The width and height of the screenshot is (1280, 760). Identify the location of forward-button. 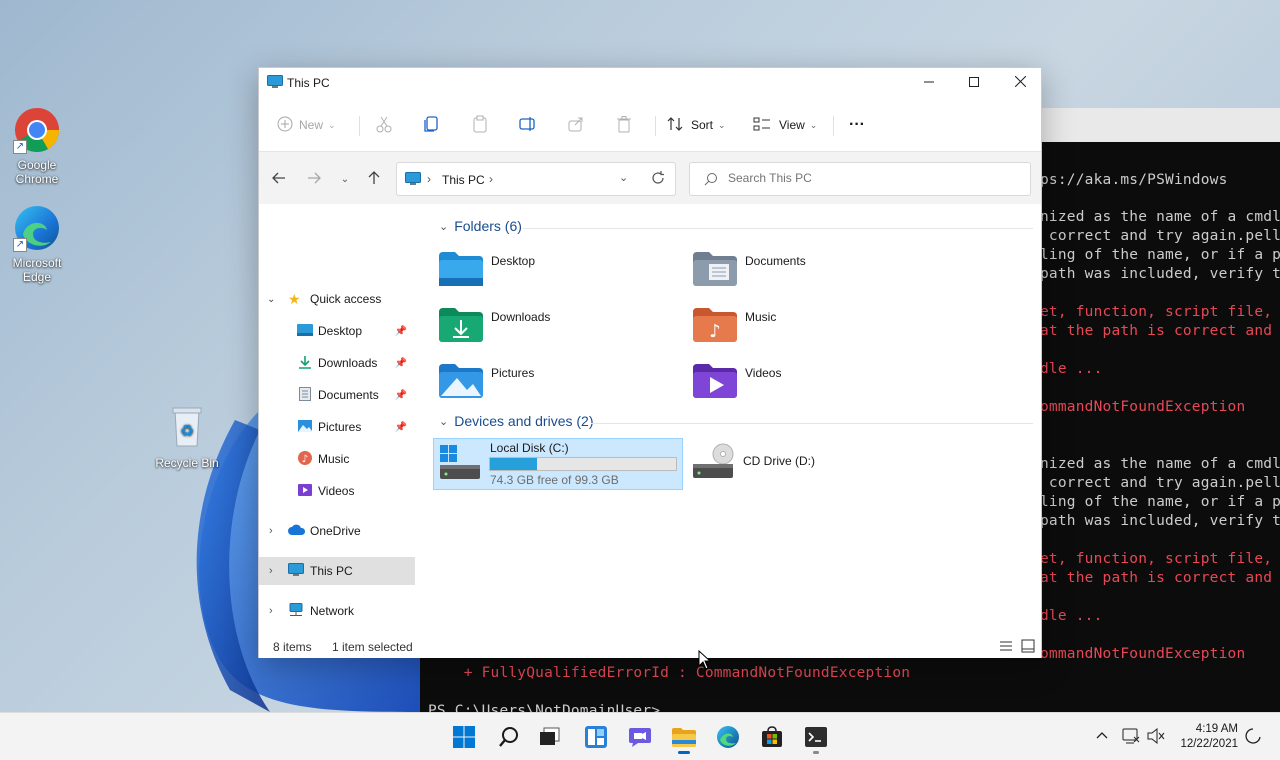
(314, 179).